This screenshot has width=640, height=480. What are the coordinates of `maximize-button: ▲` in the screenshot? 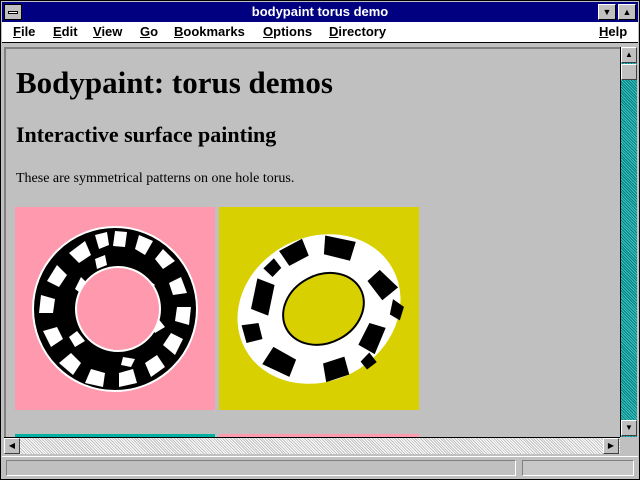 It's located at (627, 12).